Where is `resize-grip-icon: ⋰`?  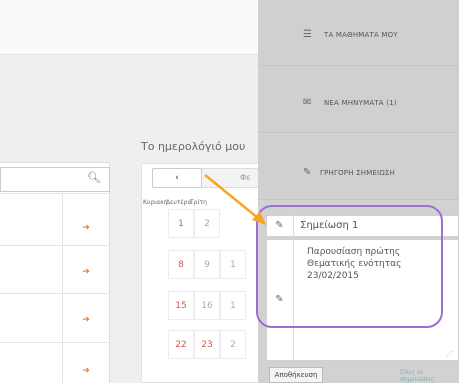 resize-grip-icon: ⋰ is located at coordinates (450, 354).